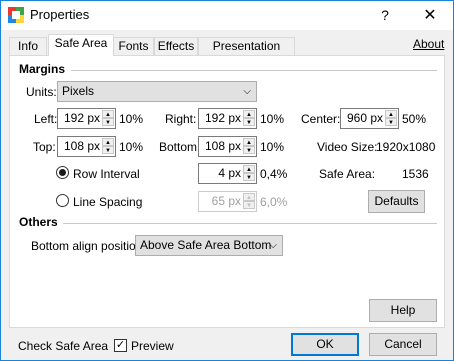 Image resolution: width=454 pixels, height=361 pixels. I want to click on video-size-value: 1920x1080, so click(406, 147).